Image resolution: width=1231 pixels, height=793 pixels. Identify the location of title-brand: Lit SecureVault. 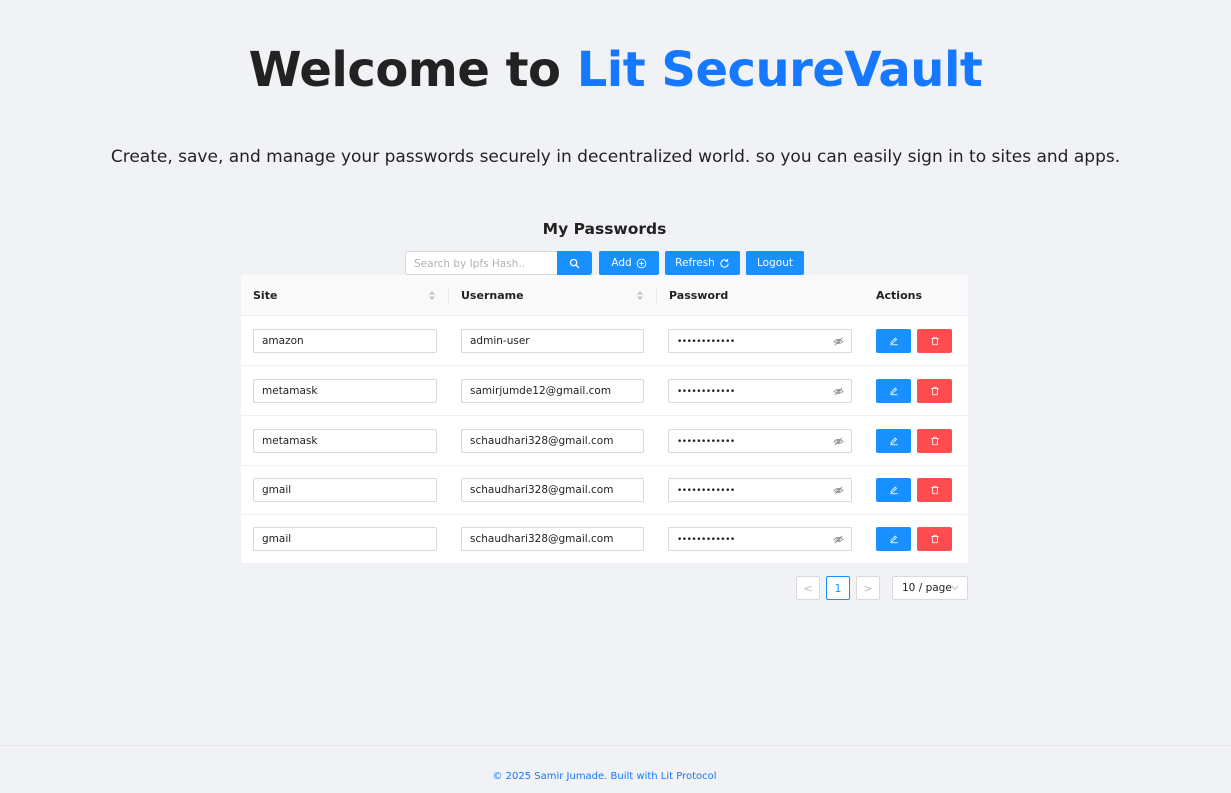
(779, 70).